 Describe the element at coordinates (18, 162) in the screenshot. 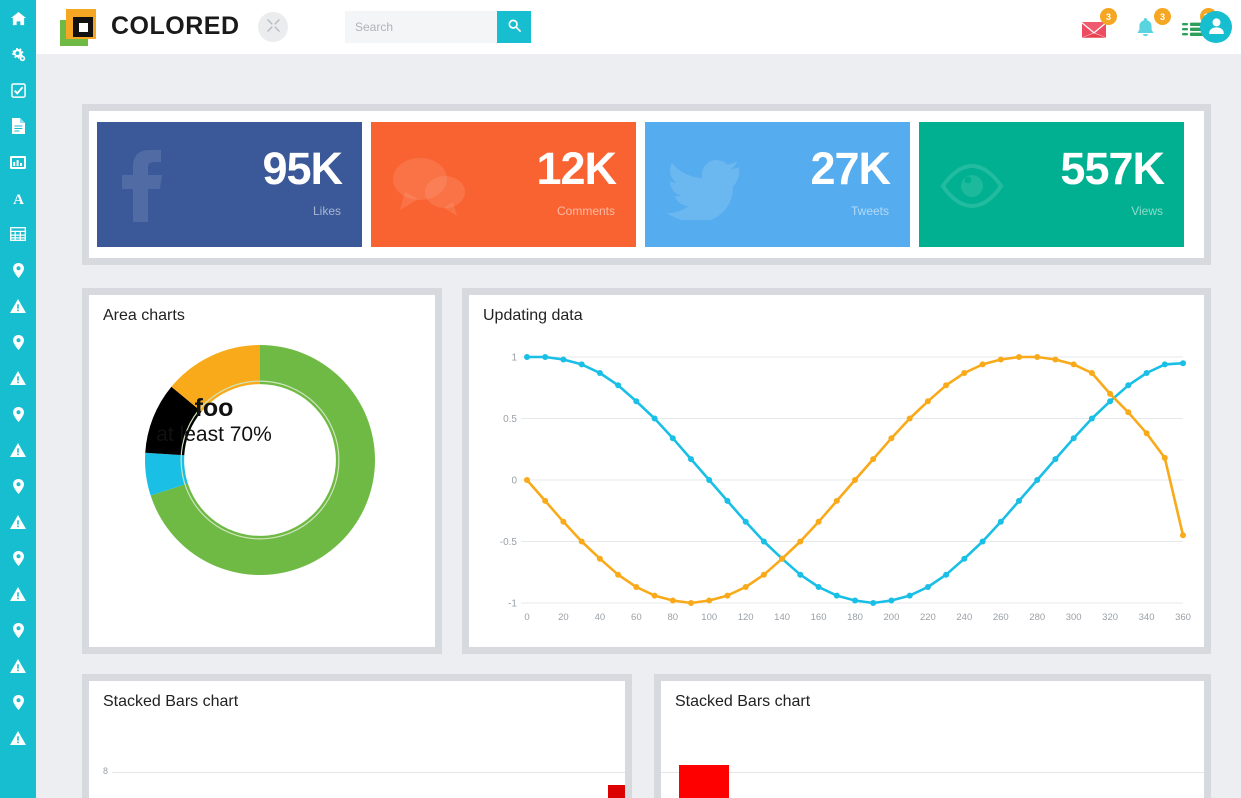

I see `sidebar-item-charts` at that location.